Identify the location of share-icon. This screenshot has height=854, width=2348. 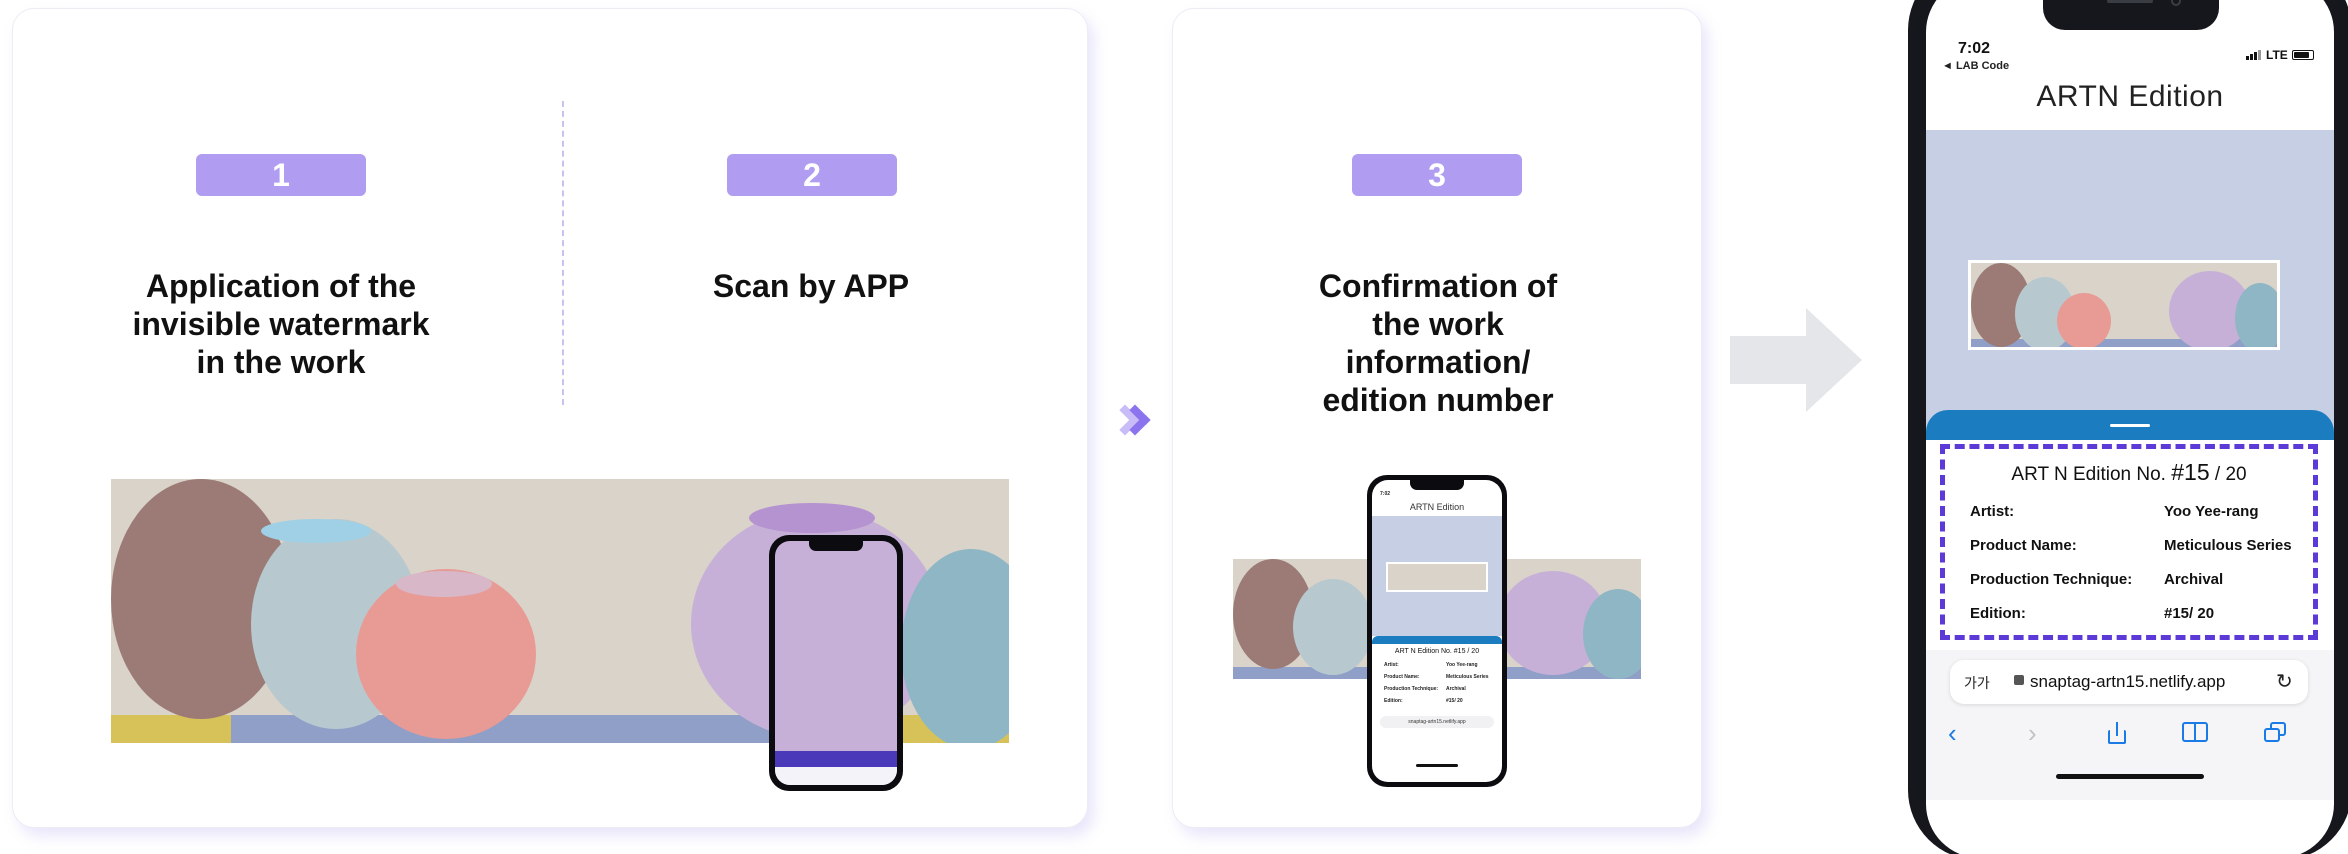
(2117, 733).